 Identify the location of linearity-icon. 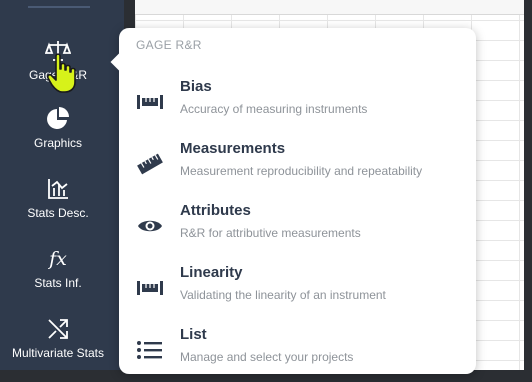
(150, 288).